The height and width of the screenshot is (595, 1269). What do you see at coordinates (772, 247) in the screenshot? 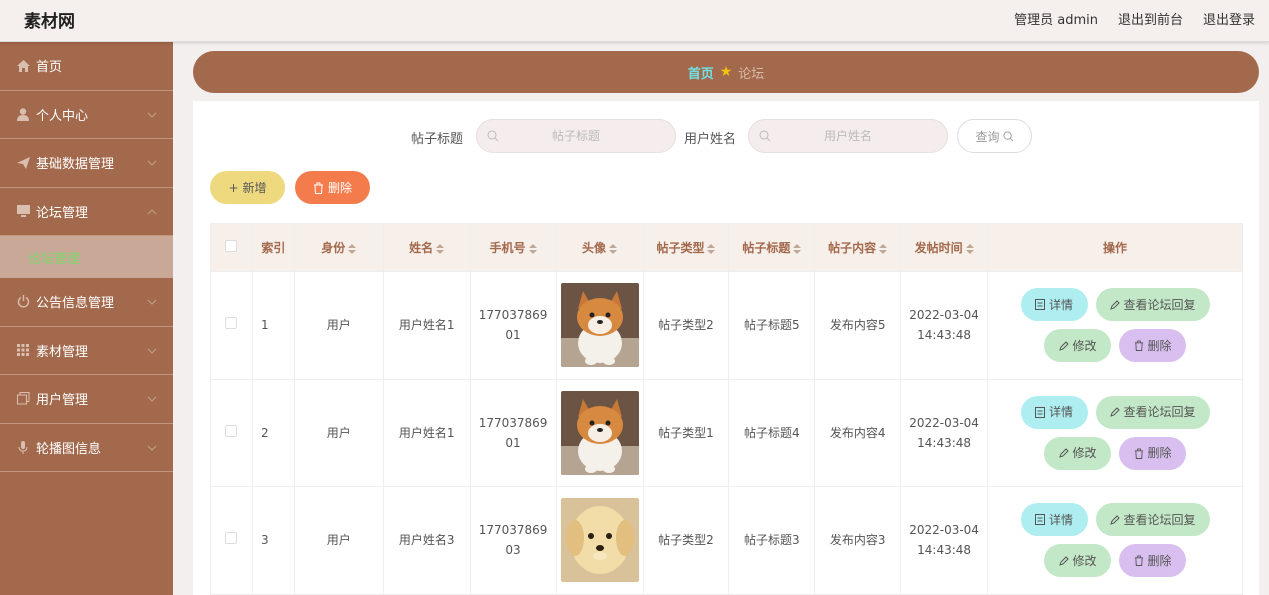
I see `column-header: 帖子标题` at bounding box center [772, 247].